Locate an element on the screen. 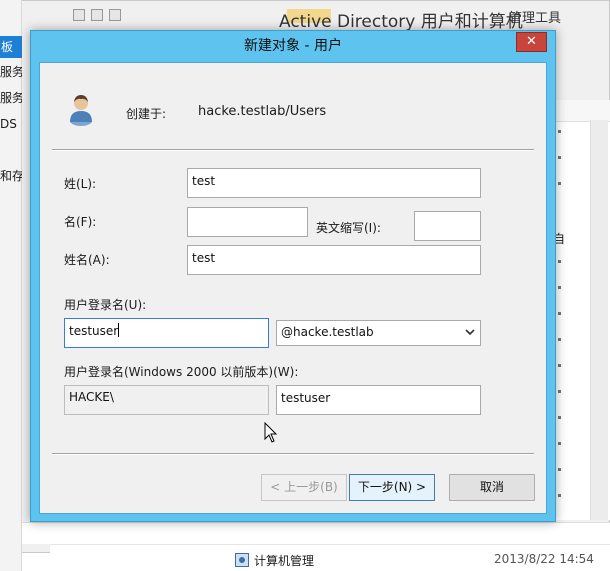 This screenshot has height=571, width=610. domain-selected-value: @hacke.testlab is located at coordinates (327, 332).